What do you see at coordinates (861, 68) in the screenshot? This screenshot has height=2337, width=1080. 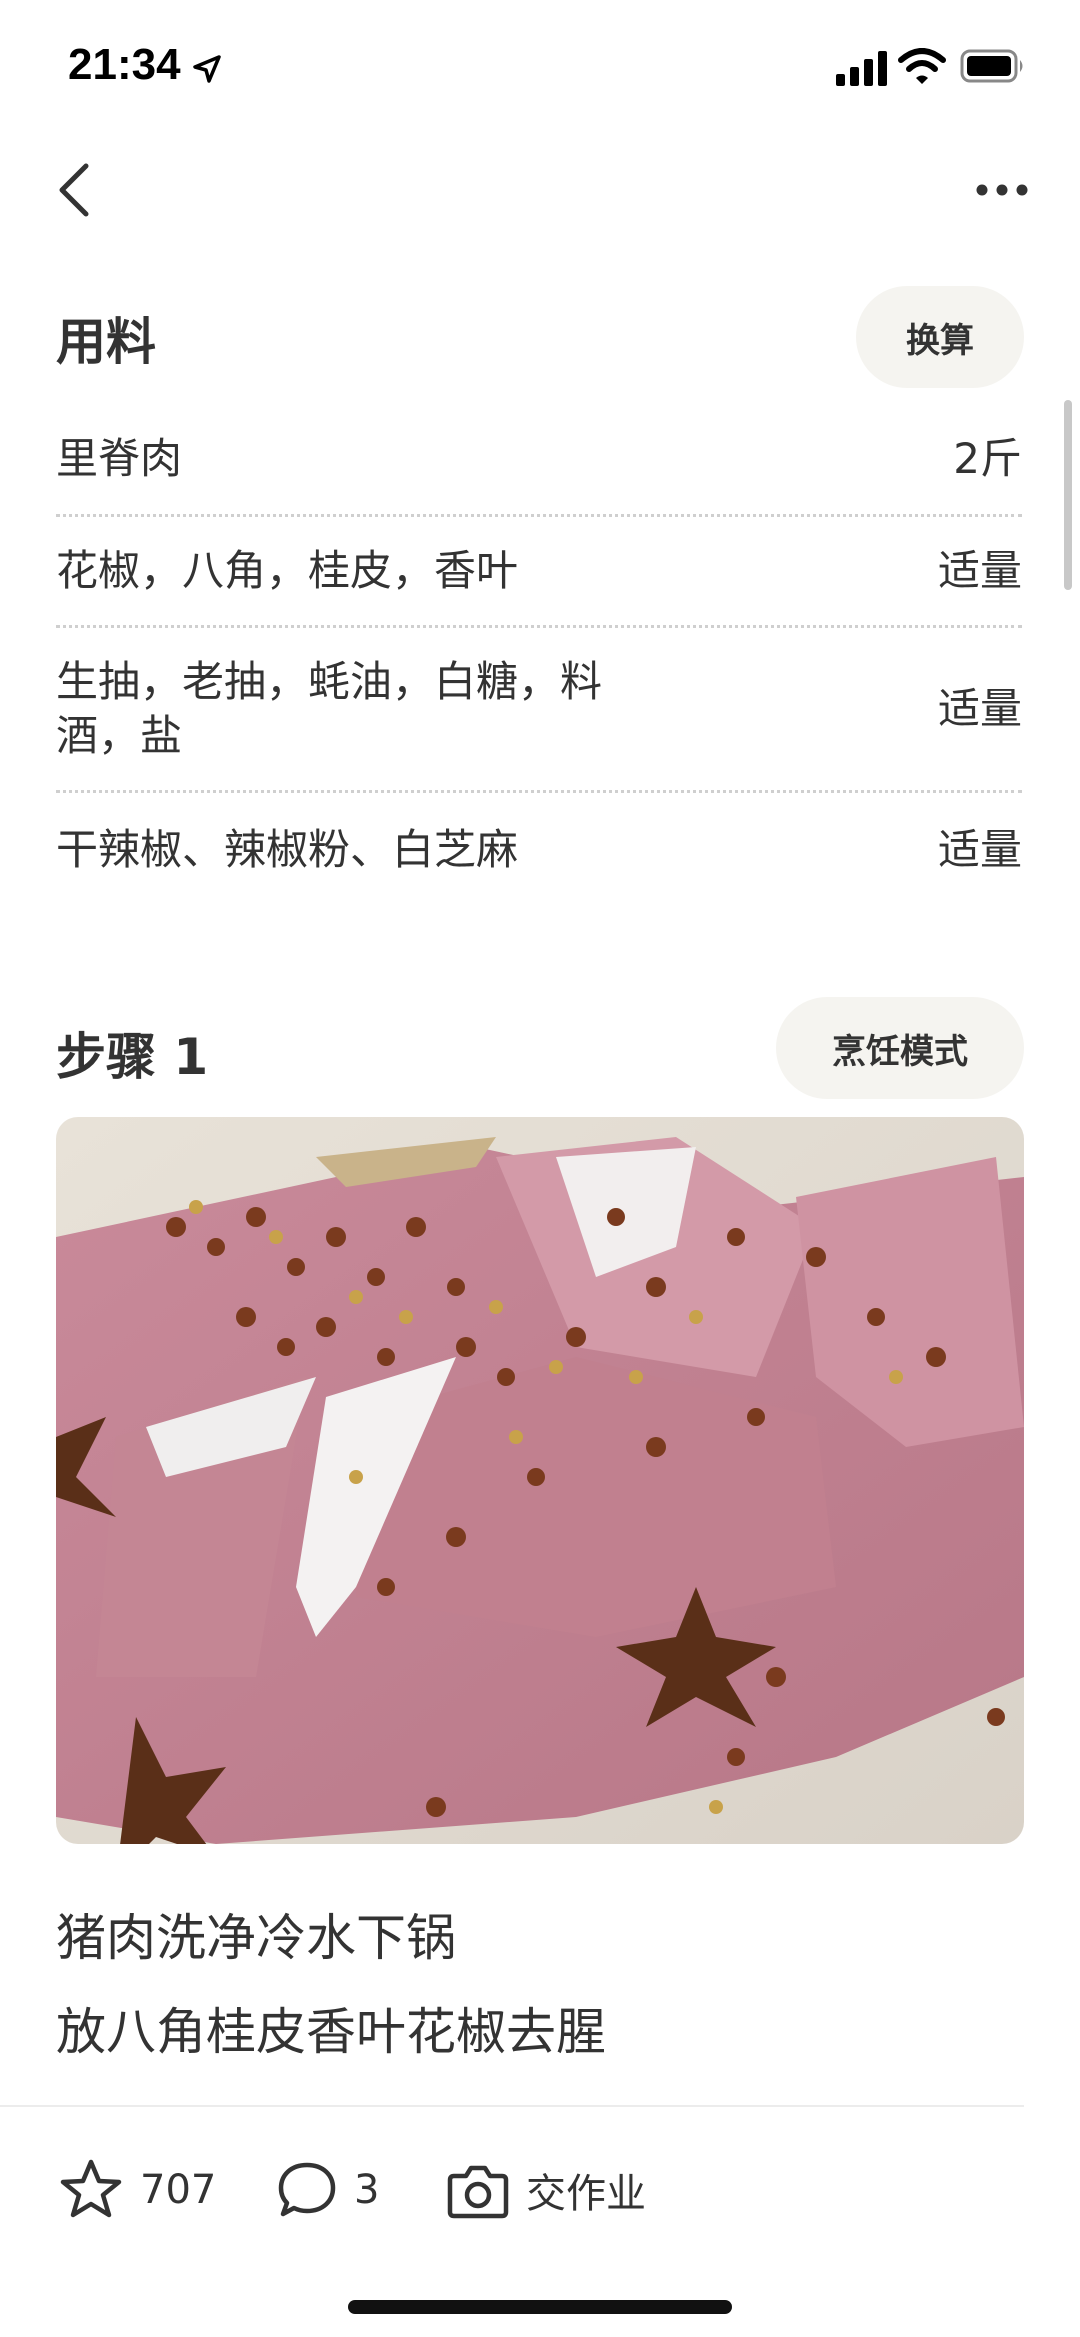 I see `cellular-signal-icon` at bounding box center [861, 68].